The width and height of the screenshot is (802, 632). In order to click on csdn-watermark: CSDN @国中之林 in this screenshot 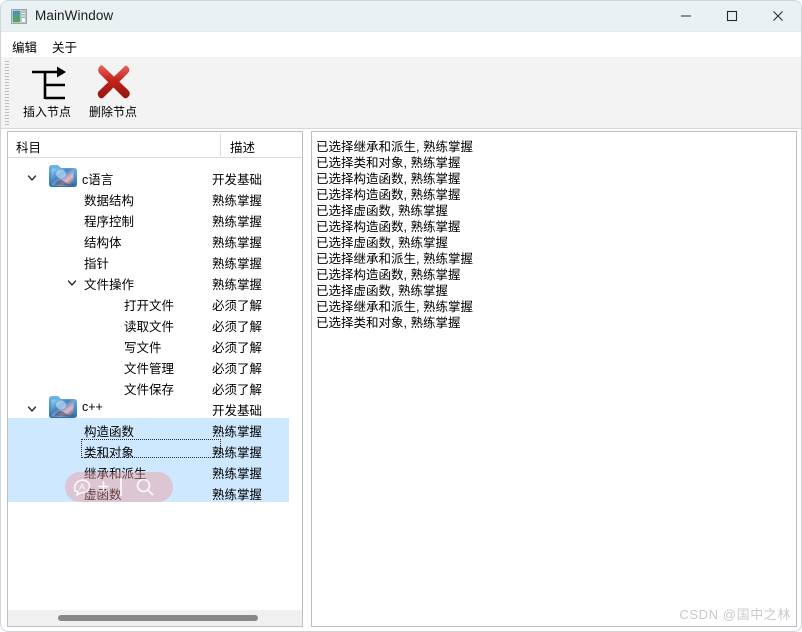, I will do `click(735, 614)`.